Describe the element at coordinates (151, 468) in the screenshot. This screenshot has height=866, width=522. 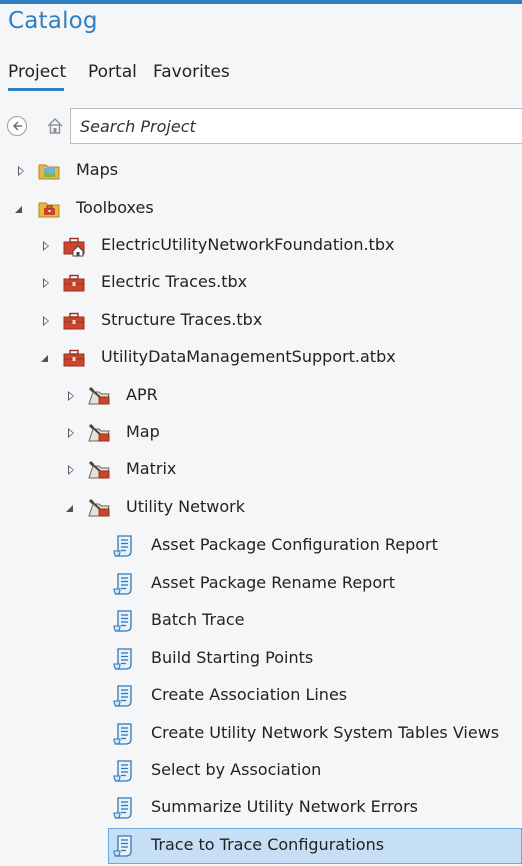
I see `tree-item-label: Matrix` at that location.